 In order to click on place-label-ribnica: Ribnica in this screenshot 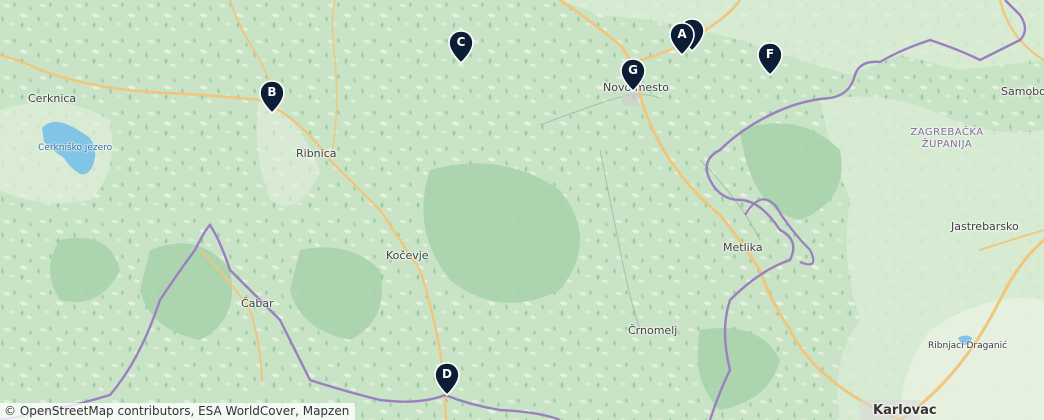, I will do `click(316, 153)`.